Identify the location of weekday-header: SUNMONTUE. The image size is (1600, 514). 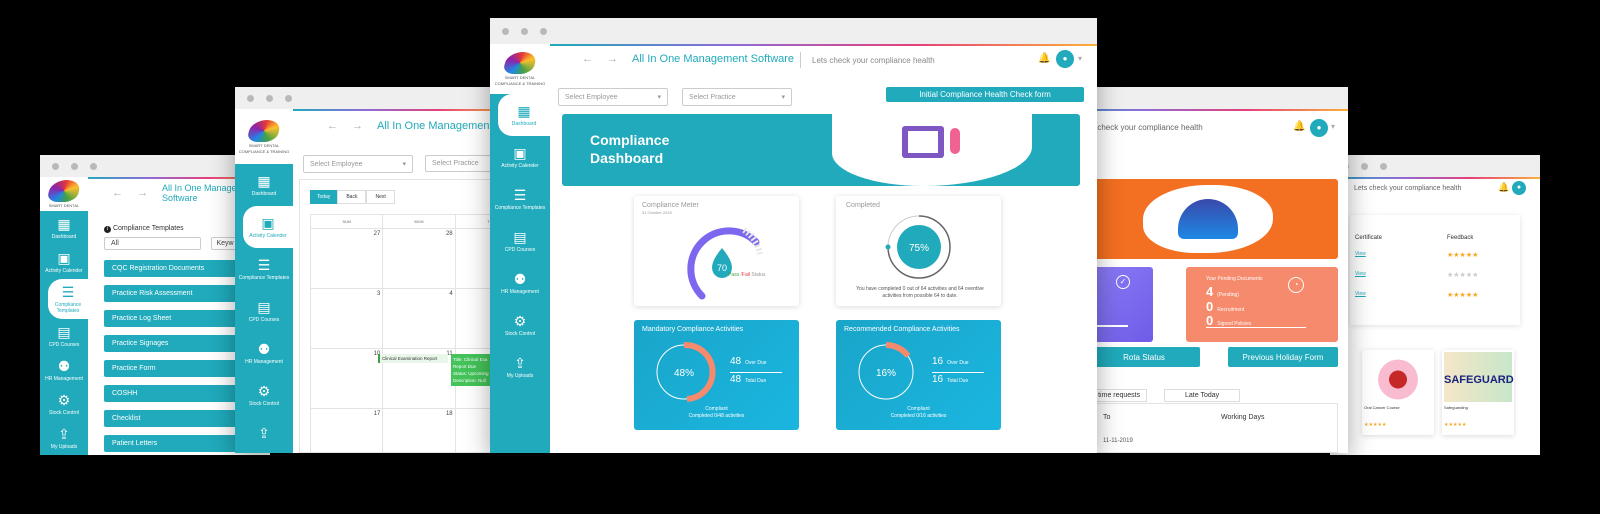
(409, 221).